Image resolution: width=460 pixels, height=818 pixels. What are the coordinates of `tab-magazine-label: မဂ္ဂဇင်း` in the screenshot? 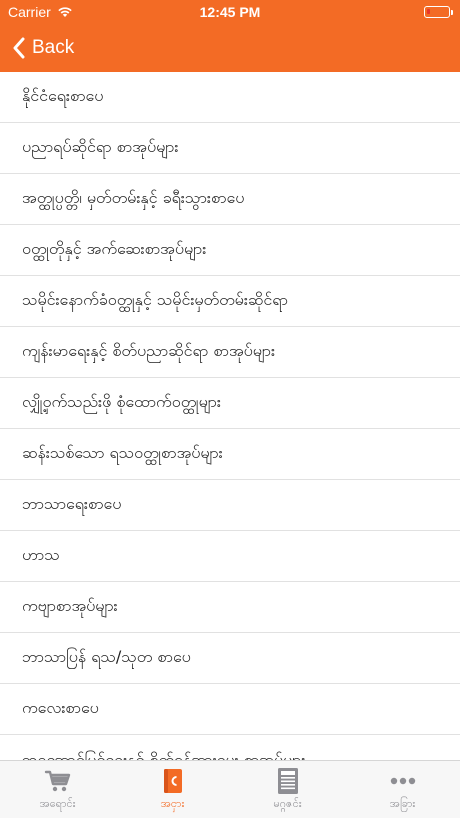 It's located at (287, 803).